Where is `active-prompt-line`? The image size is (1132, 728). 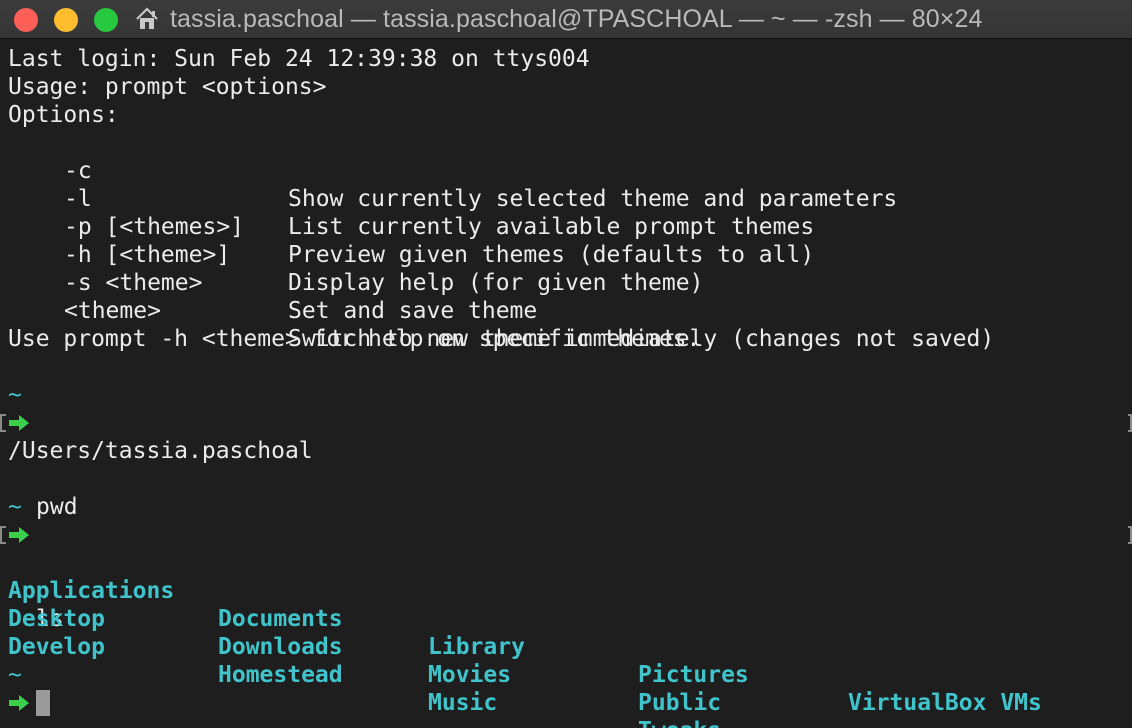
active-prompt-line is located at coordinates (566, 703).